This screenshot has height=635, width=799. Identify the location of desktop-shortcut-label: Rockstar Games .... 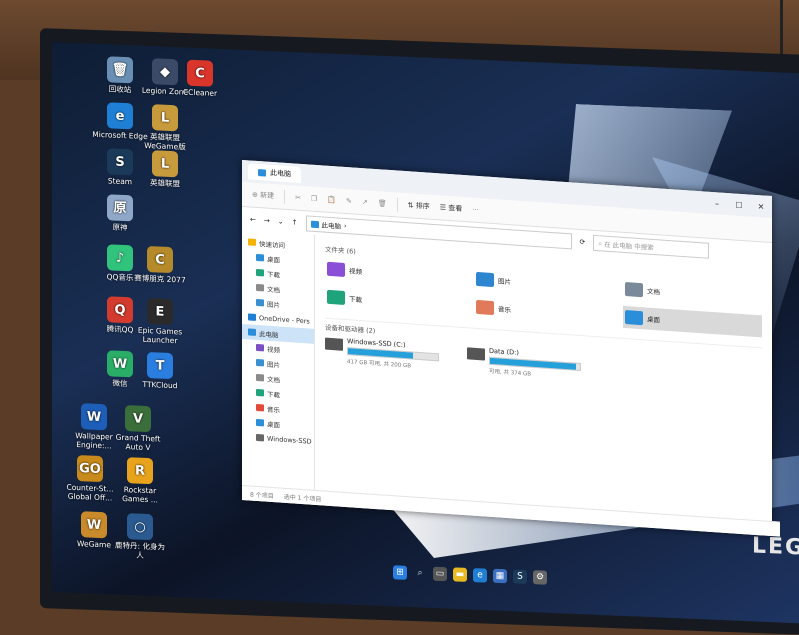
(140, 495).